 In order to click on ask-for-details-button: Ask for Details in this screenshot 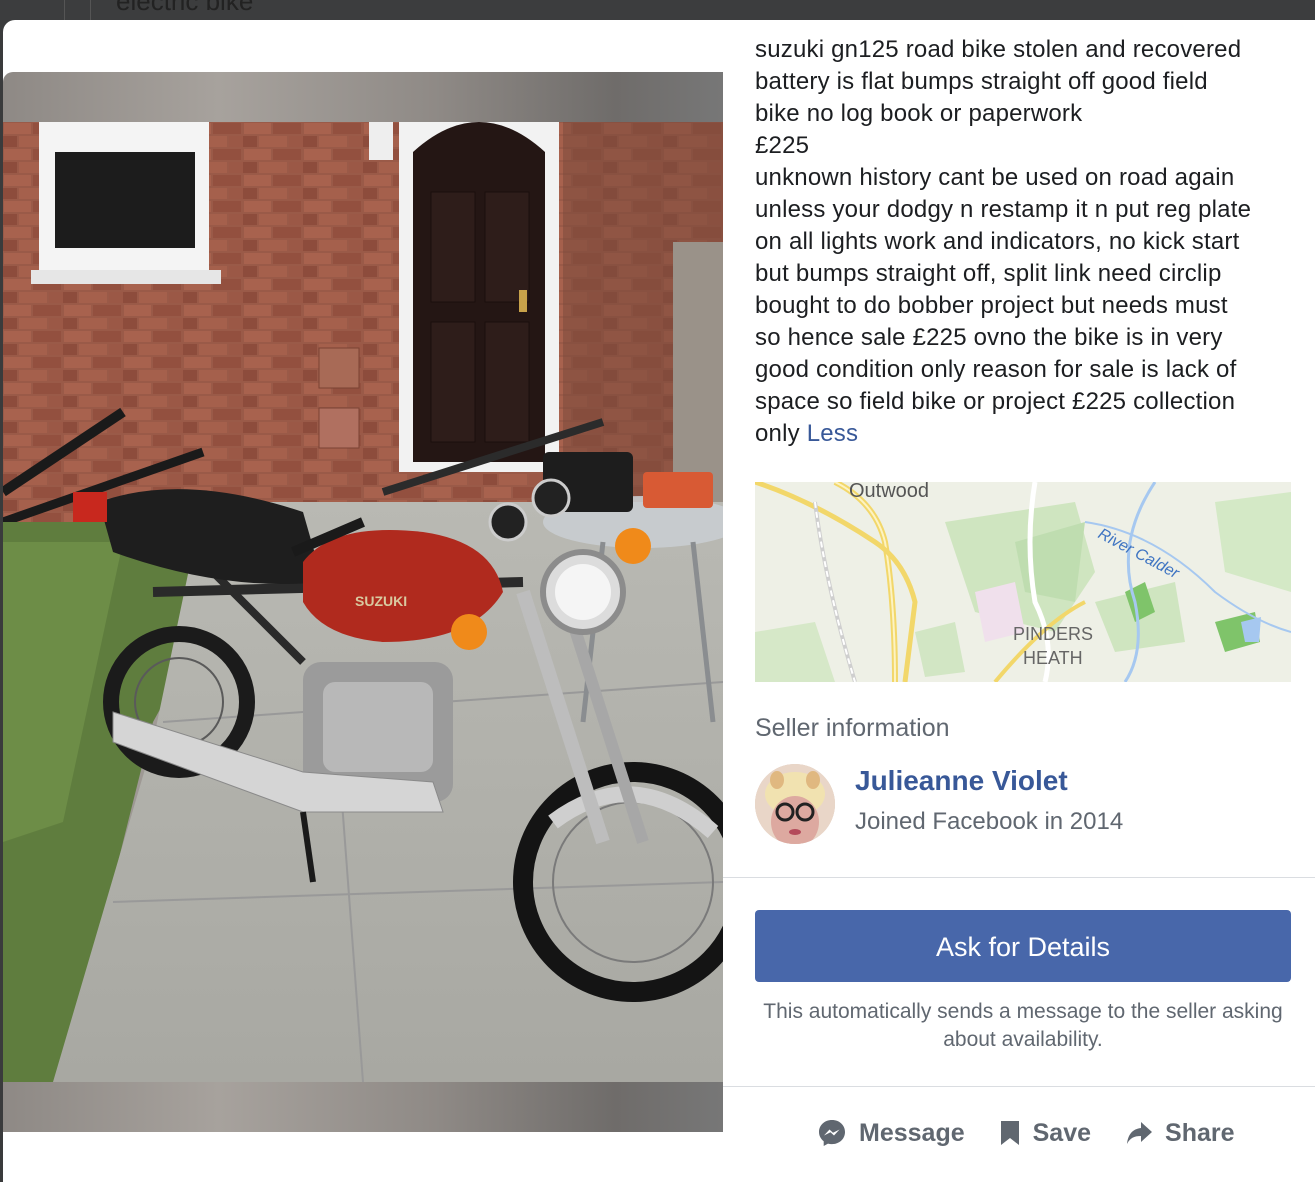, I will do `click(1023, 946)`.